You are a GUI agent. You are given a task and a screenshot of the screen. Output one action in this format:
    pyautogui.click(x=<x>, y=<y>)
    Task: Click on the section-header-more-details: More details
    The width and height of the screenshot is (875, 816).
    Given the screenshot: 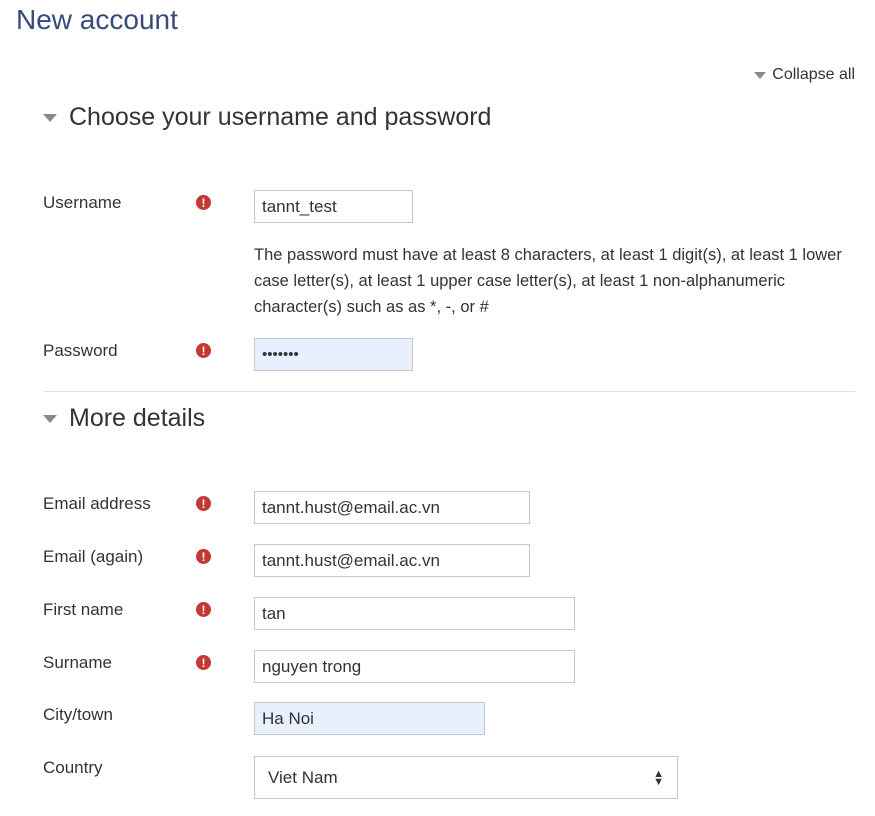 What is the action you would take?
    pyautogui.click(x=124, y=418)
    